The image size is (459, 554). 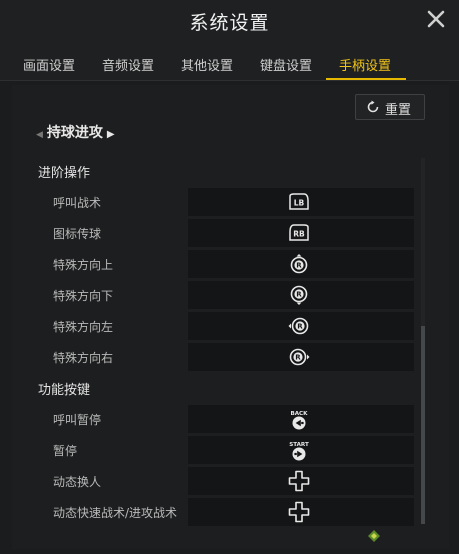 I want to click on binding-row: 呼叫暂停 BACK, so click(x=226, y=419).